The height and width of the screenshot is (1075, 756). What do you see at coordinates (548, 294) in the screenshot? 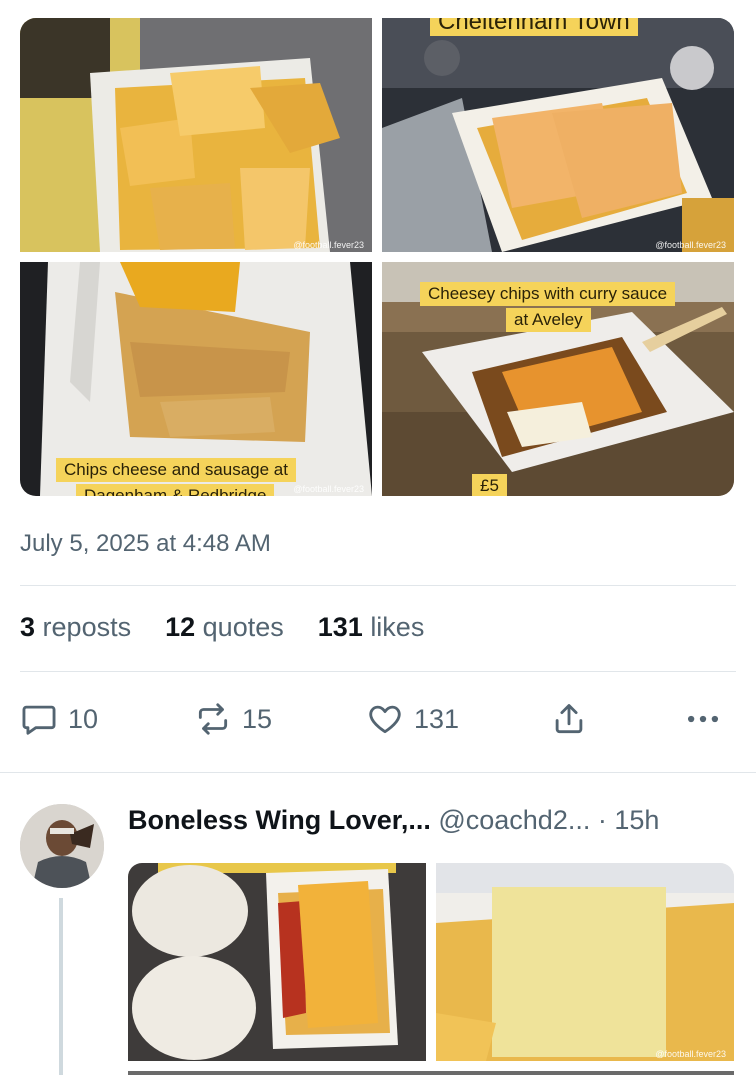
I see `image-caption: Cheesey chips with curry sauce` at bounding box center [548, 294].